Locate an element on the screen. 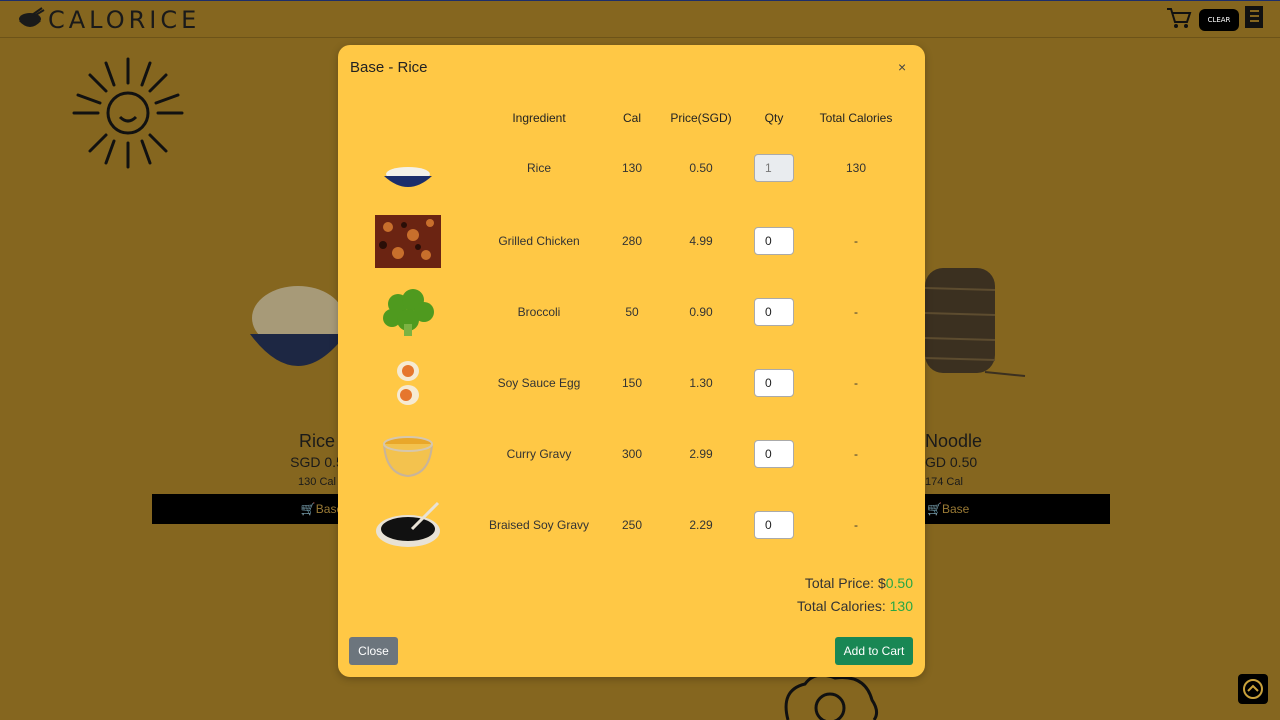  table-row: Grilled Chicken 280 4.99 - is located at coordinates (631, 240).